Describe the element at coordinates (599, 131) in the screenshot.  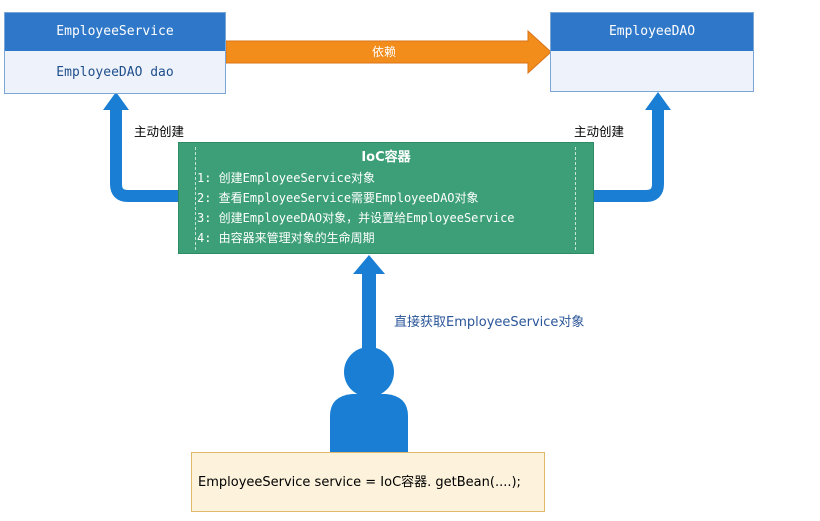
I see `right-create-label: 主动创建` at that location.